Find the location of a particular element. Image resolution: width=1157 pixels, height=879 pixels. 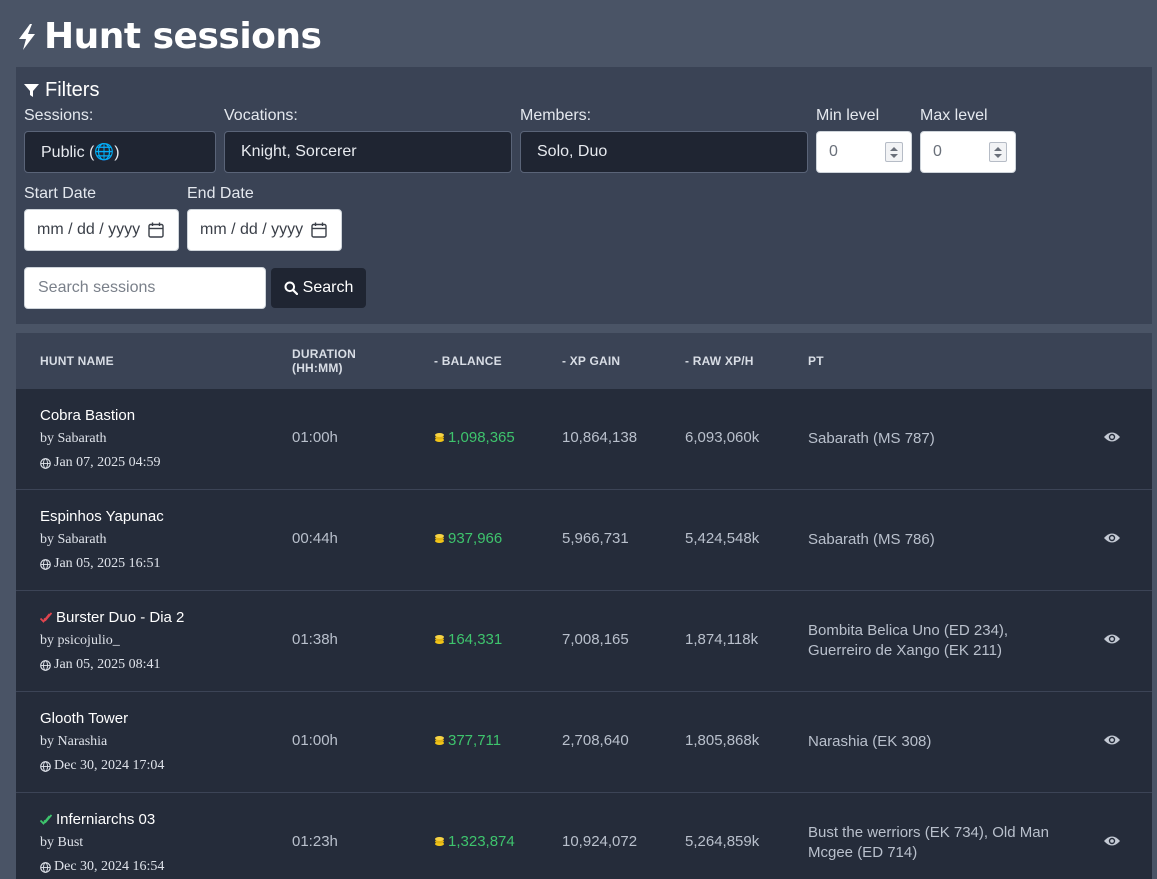

balance-value: 164,331 is located at coordinates (475, 639).